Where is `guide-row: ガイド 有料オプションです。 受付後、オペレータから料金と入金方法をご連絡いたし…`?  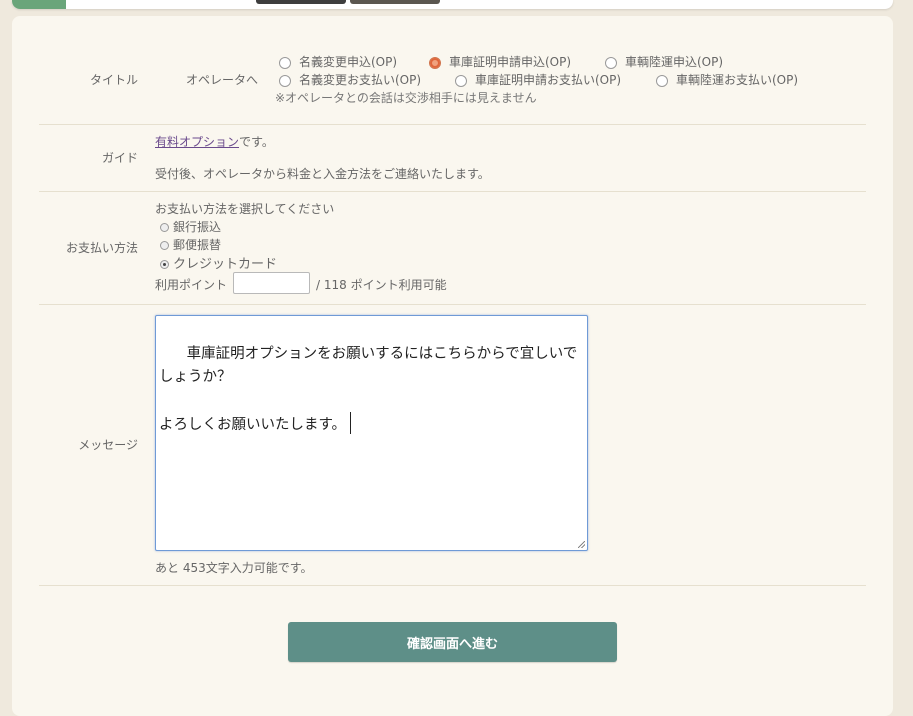 guide-row: ガイド 有料オプションです。 受付後、オペレータから料金と入金方法をご連絡いたし… is located at coordinates (452, 158).